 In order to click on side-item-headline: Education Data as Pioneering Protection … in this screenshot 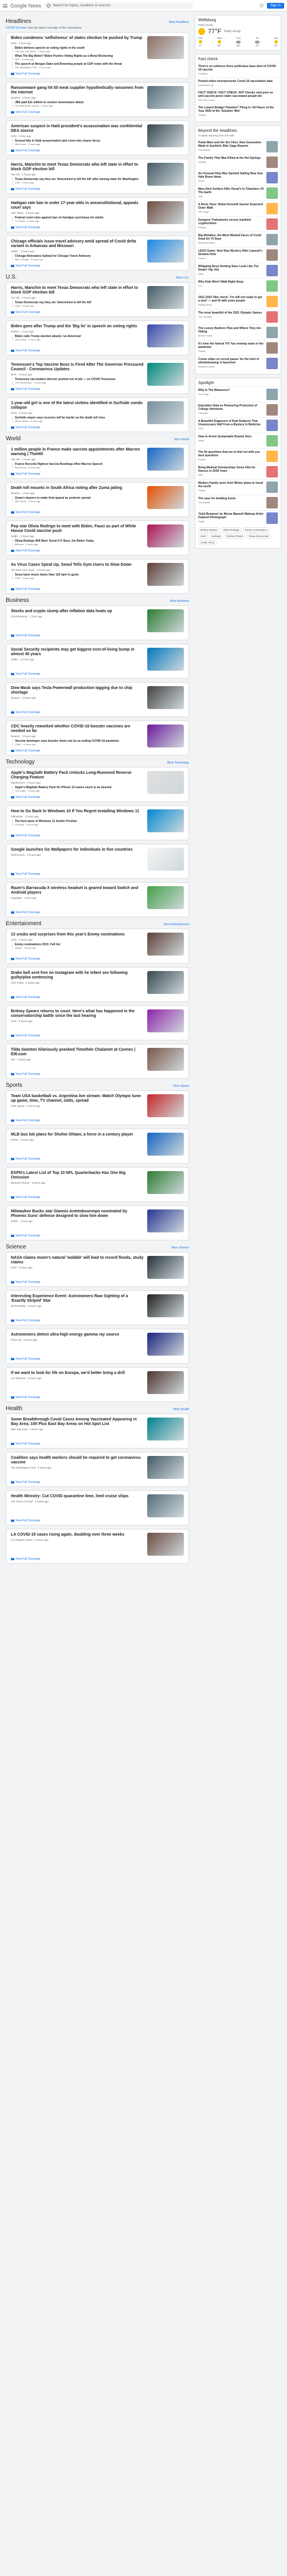, I will do `click(231, 407)`.